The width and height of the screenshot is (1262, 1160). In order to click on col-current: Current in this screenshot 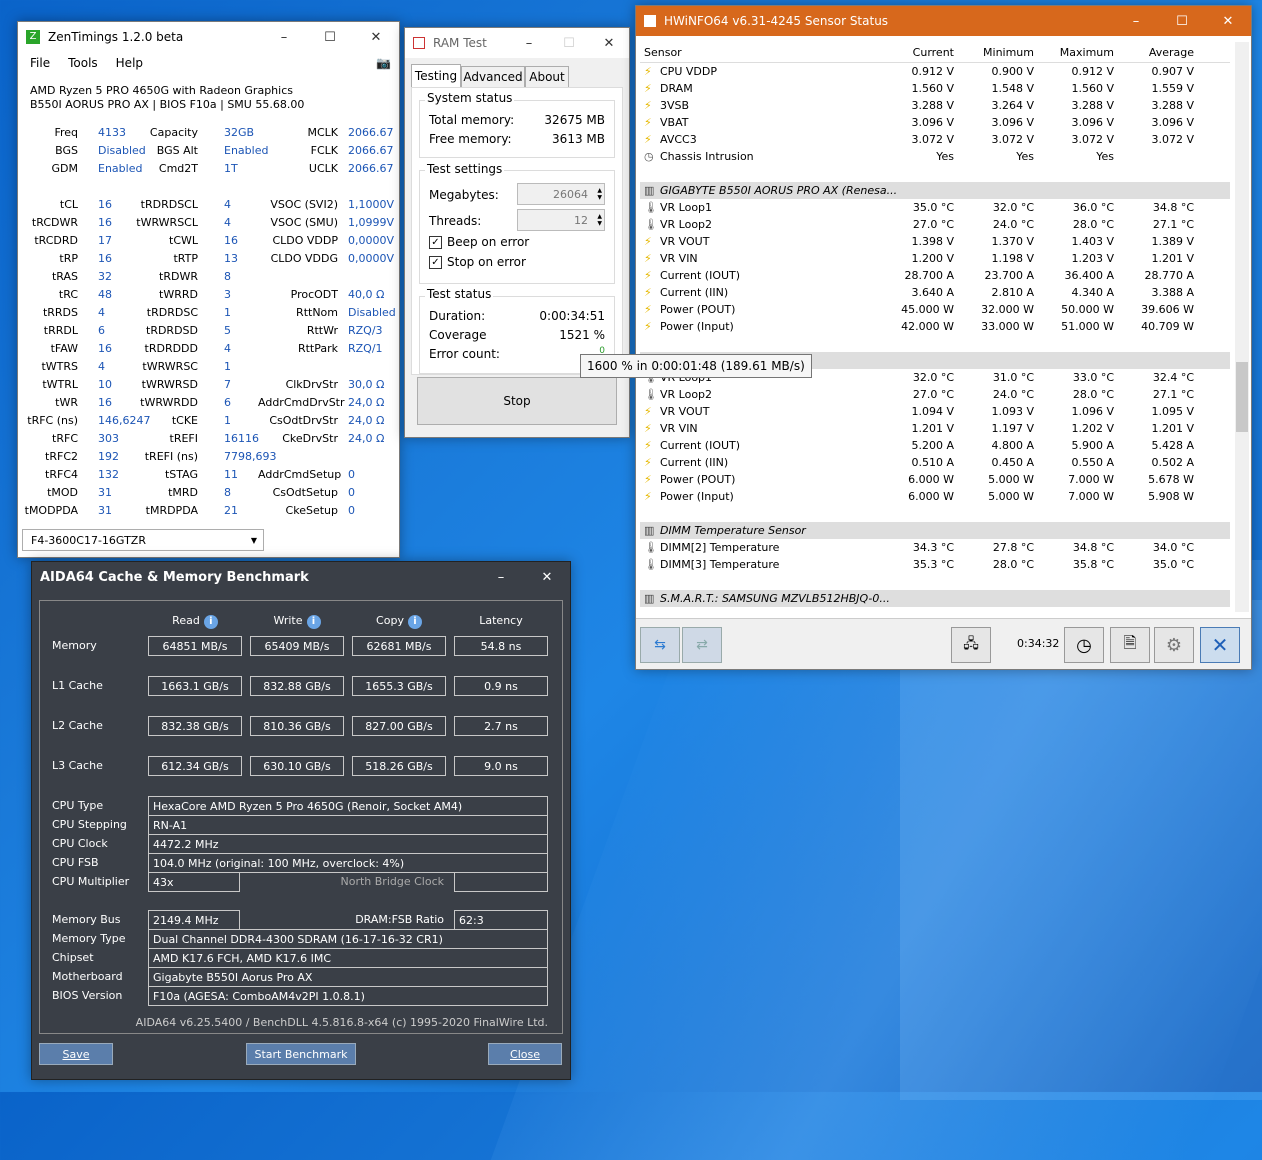, I will do `click(933, 52)`.